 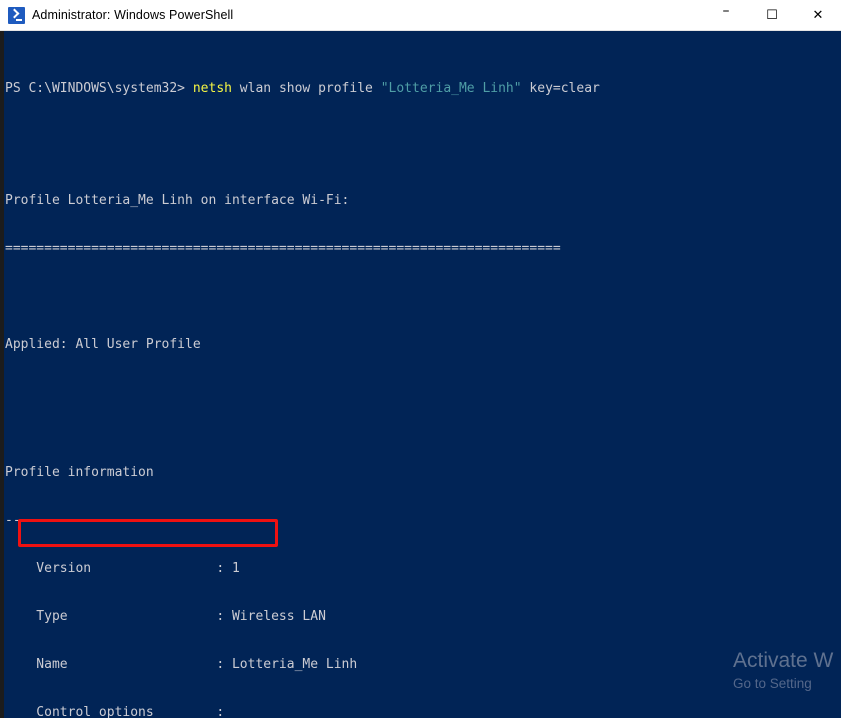 What do you see at coordinates (16, 15) in the screenshot?
I see `powershell-icon` at bounding box center [16, 15].